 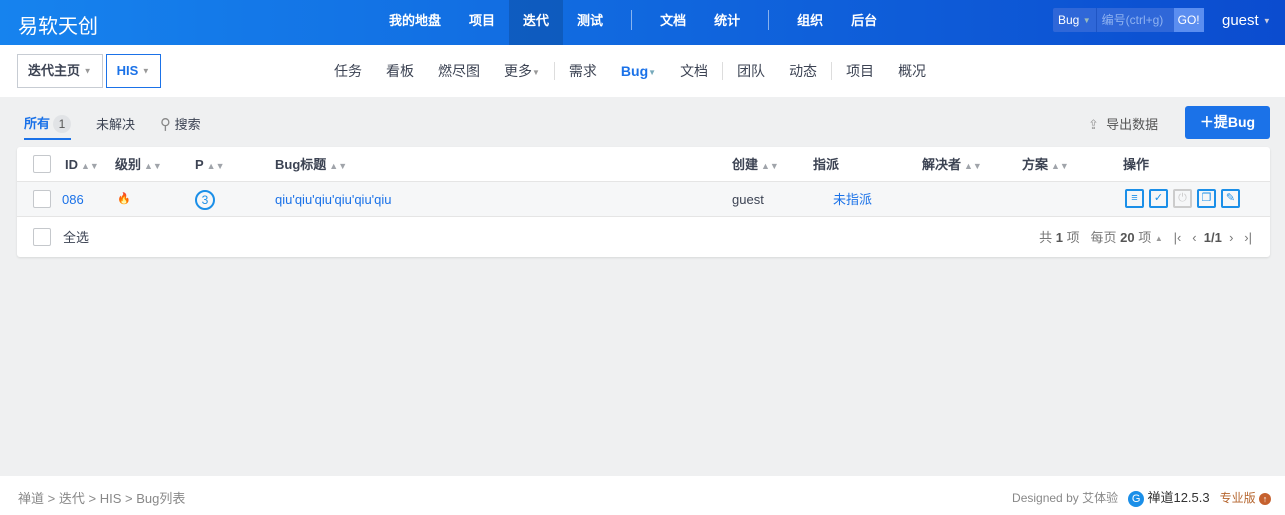 What do you see at coordinates (803, 71) in the screenshot?
I see `subnav-dynamic: 动态` at bounding box center [803, 71].